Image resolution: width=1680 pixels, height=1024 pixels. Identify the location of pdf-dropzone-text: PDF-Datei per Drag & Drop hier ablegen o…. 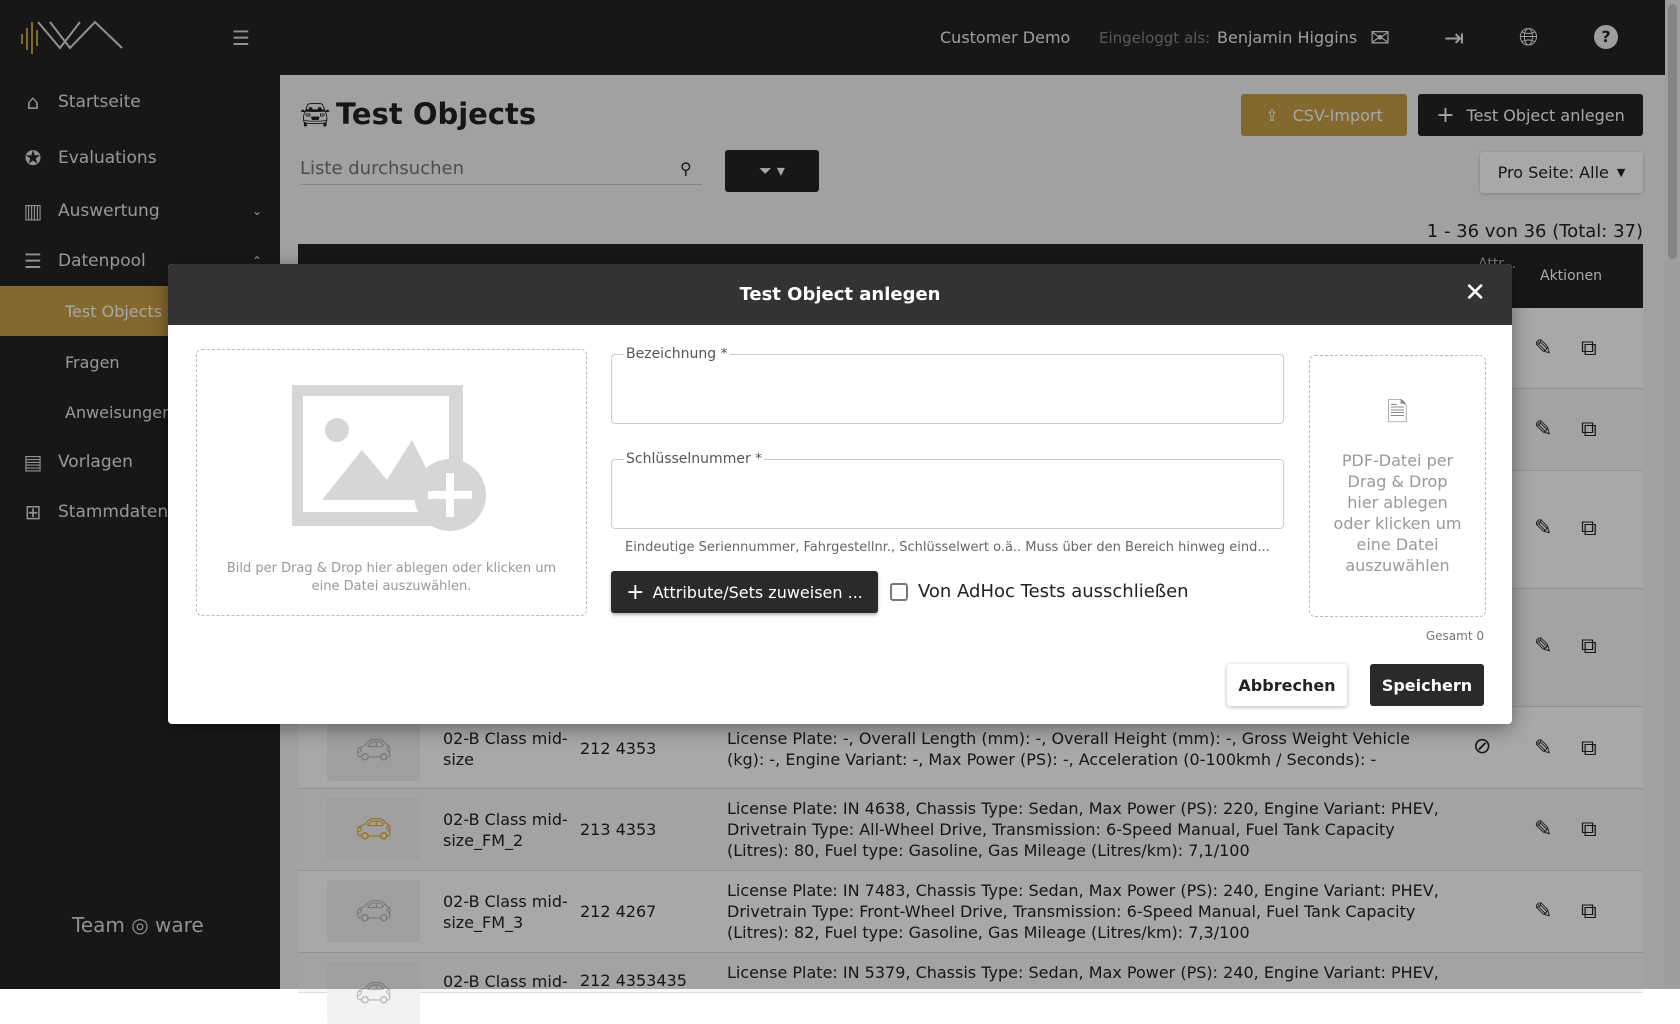
(1397, 513).